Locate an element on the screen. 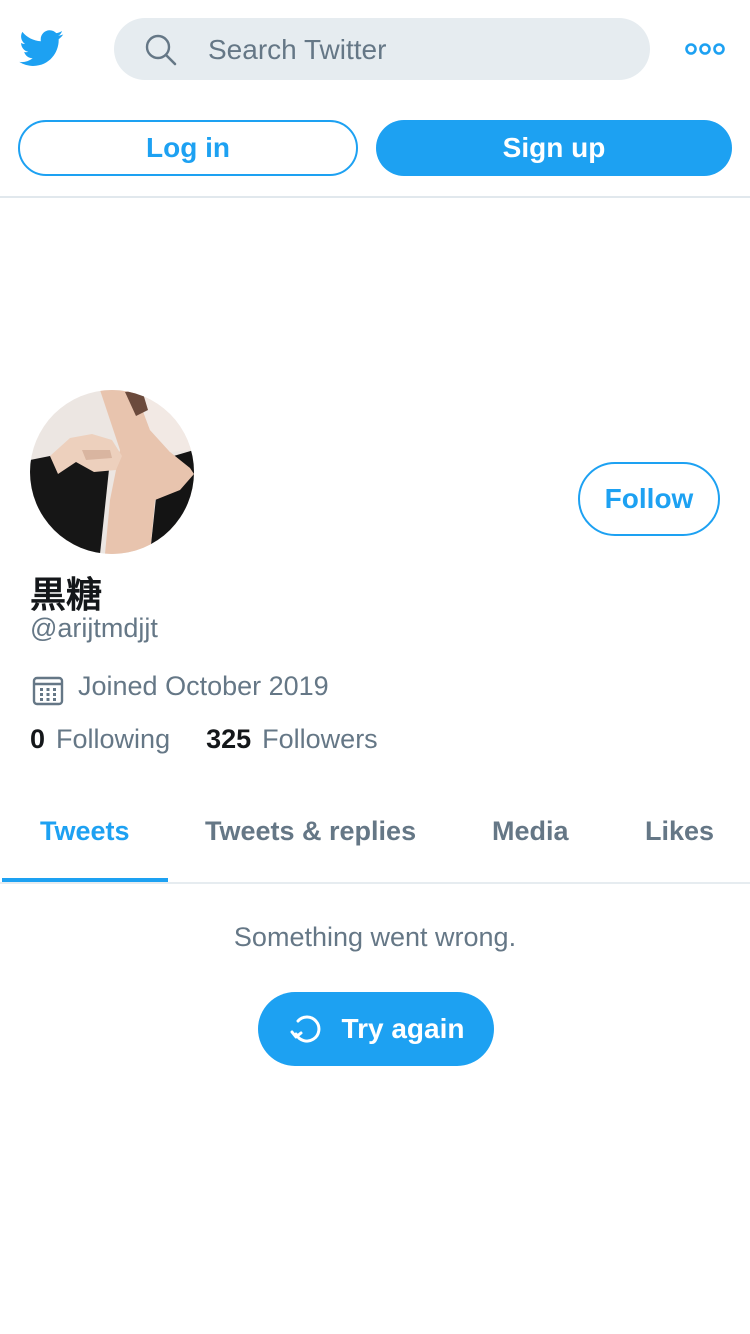  tab-media: Media is located at coordinates (530, 831).